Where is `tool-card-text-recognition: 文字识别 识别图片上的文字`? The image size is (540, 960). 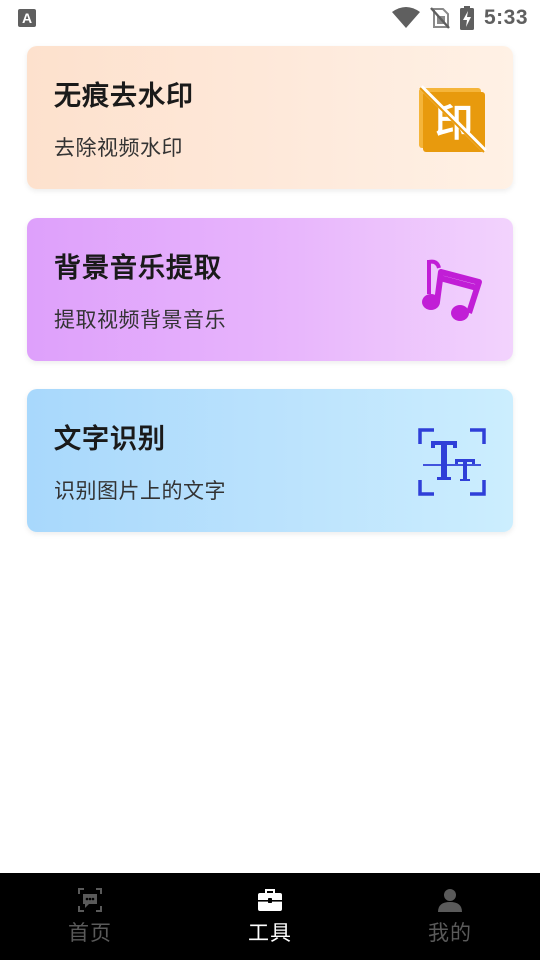
tool-card-text-recognition: 文字识别 识别图片上的文字 is located at coordinates (270, 460).